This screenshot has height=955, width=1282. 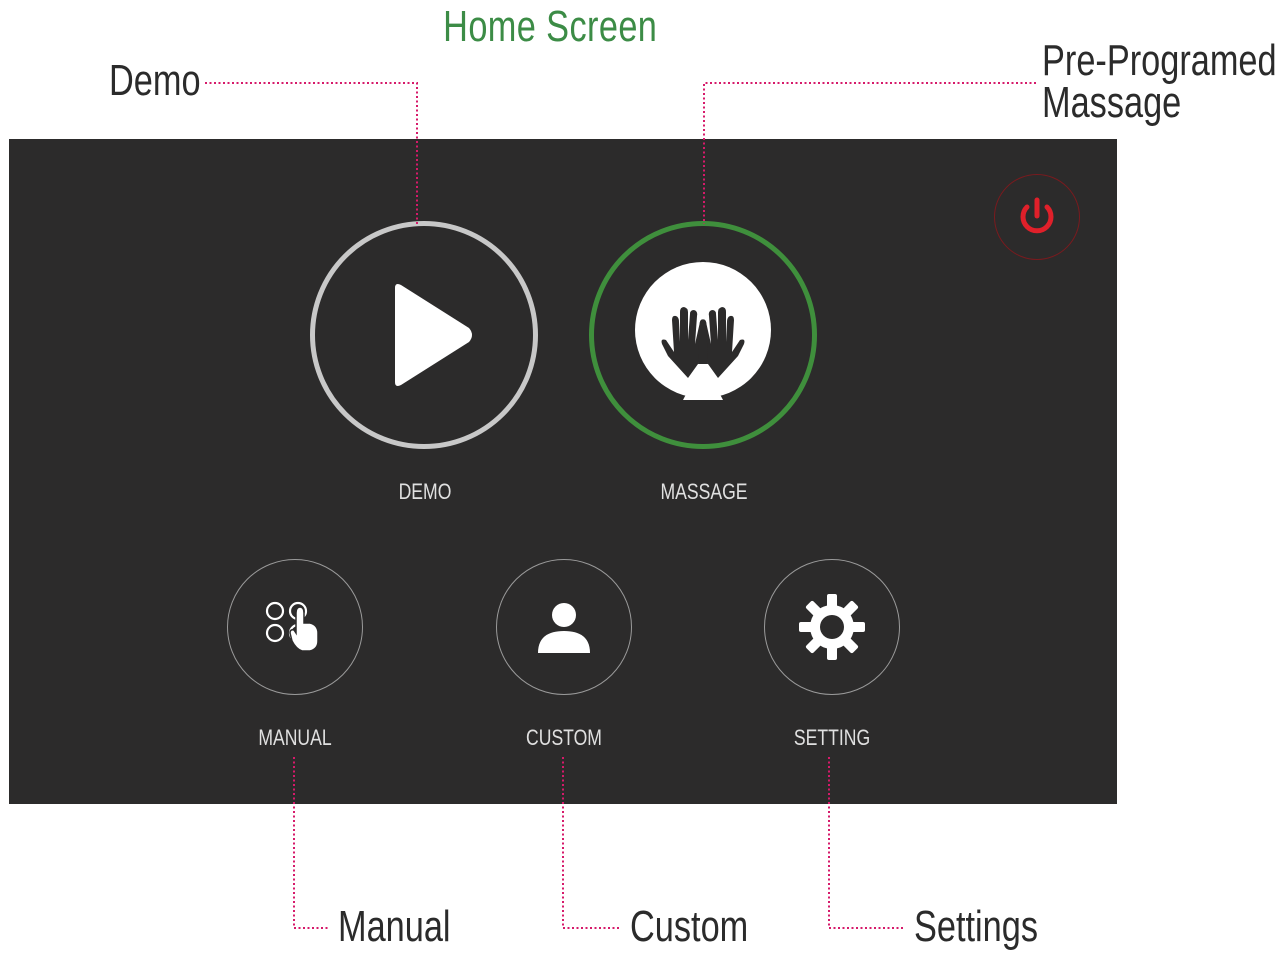 What do you see at coordinates (832, 737) in the screenshot?
I see `setting-button-label: SETTING` at bounding box center [832, 737].